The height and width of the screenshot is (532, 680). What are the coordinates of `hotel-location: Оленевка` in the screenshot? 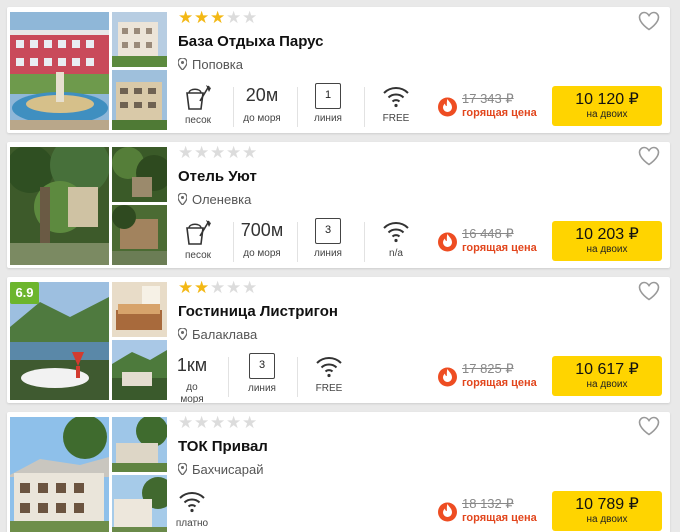 It's located at (214, 199).